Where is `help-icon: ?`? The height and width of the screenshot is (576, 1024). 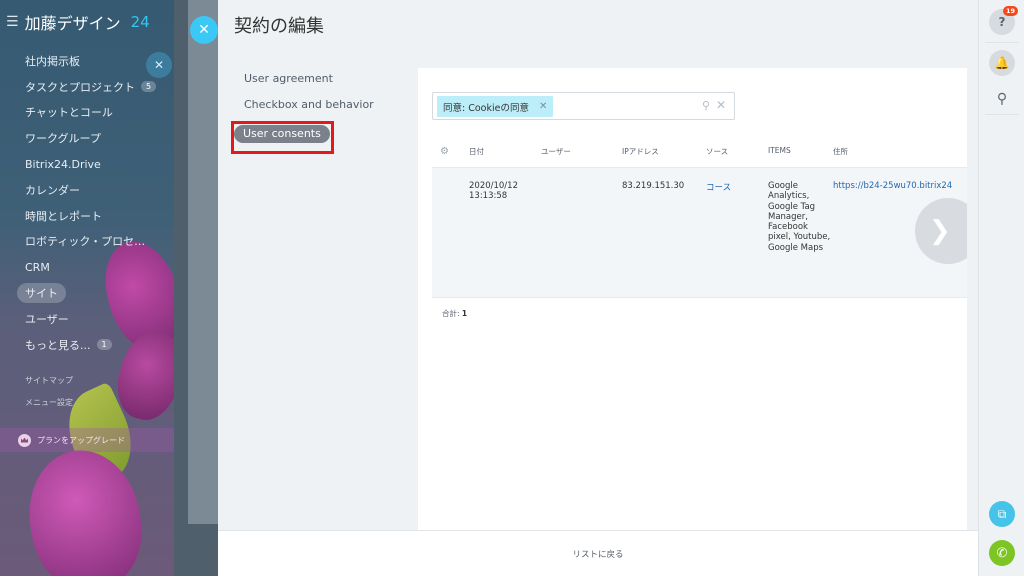
help-icon: ? is located at coordinates (1002, 22).